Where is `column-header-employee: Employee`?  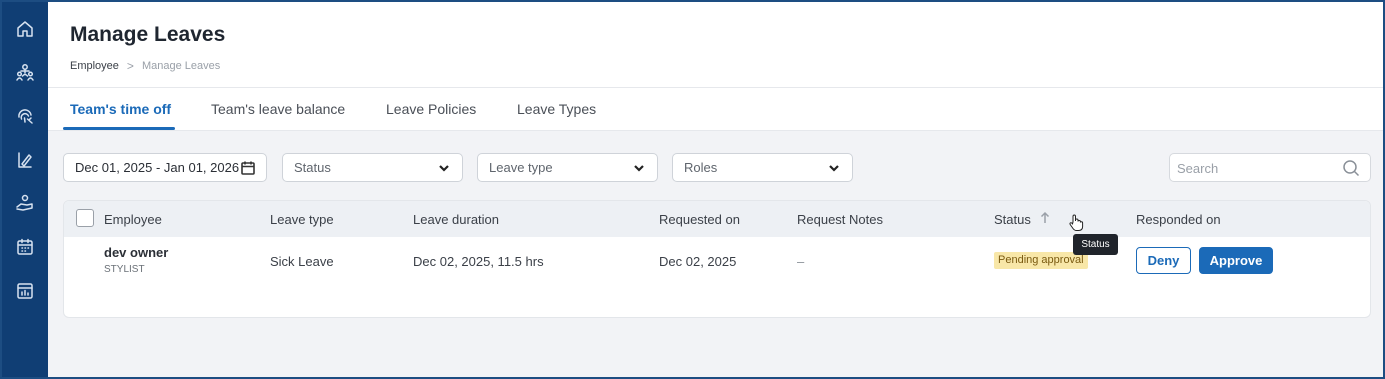
column-header-employee: Employee is located at coordinates (133, 219).